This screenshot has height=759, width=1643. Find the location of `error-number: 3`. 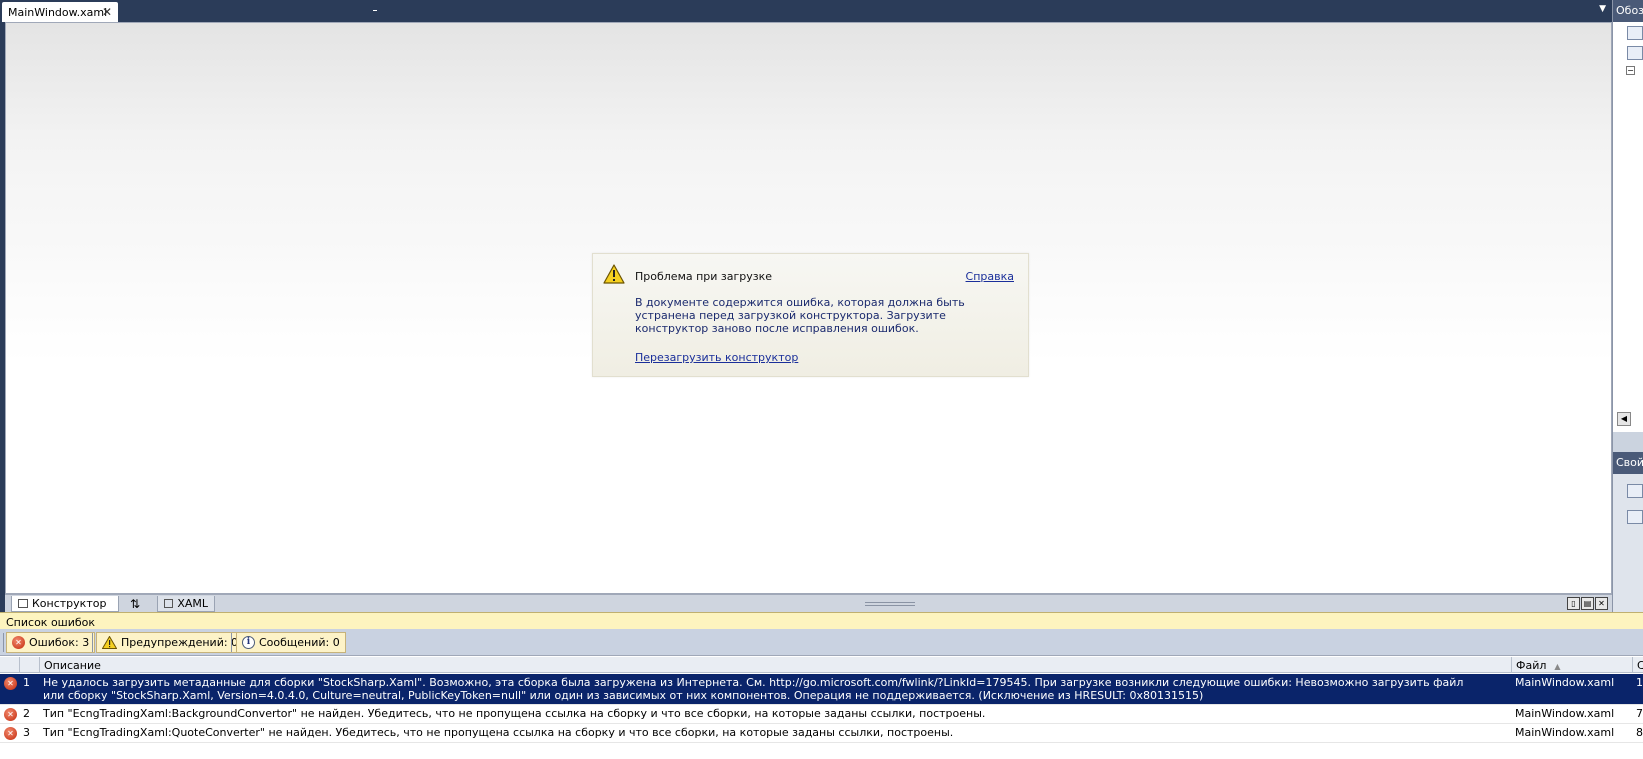

error-number: 3 is located at coordinates (26, 732).